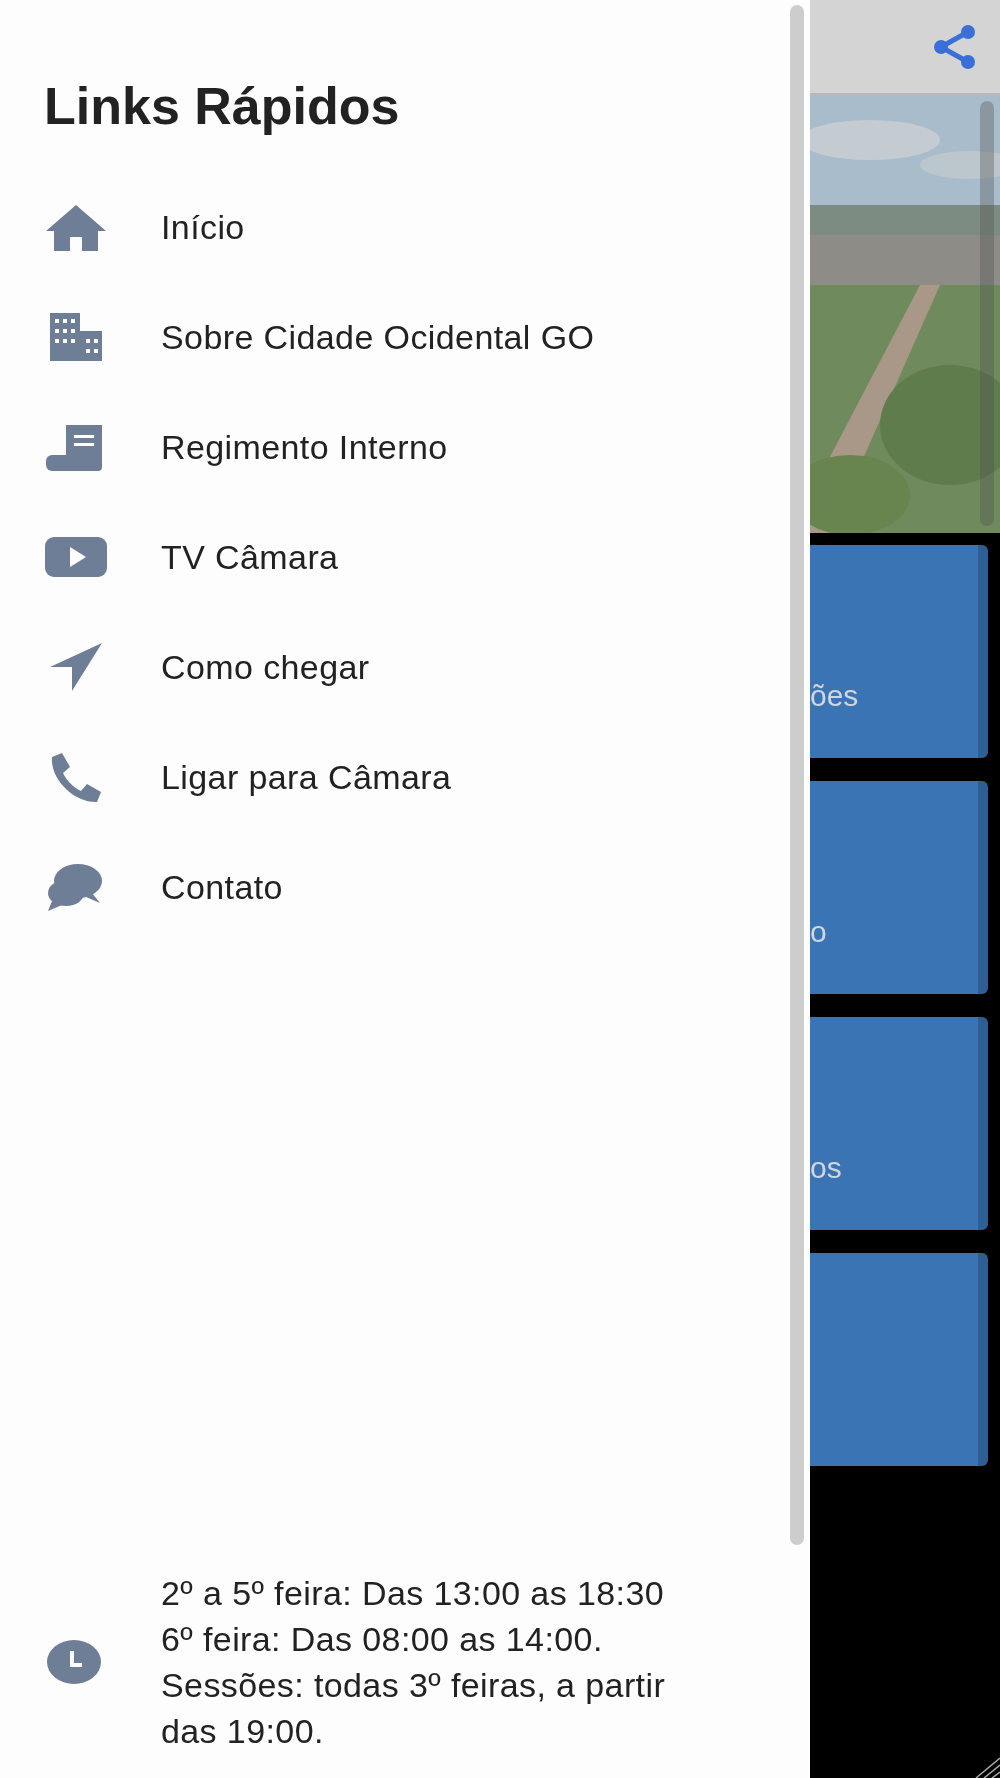 The height and width of the screenshot is (1778, 1000). What do you see at coordinates (405, 557) in the screenshot?
I see `menu-item: TV Câmara` at bounding box center [405, 557].